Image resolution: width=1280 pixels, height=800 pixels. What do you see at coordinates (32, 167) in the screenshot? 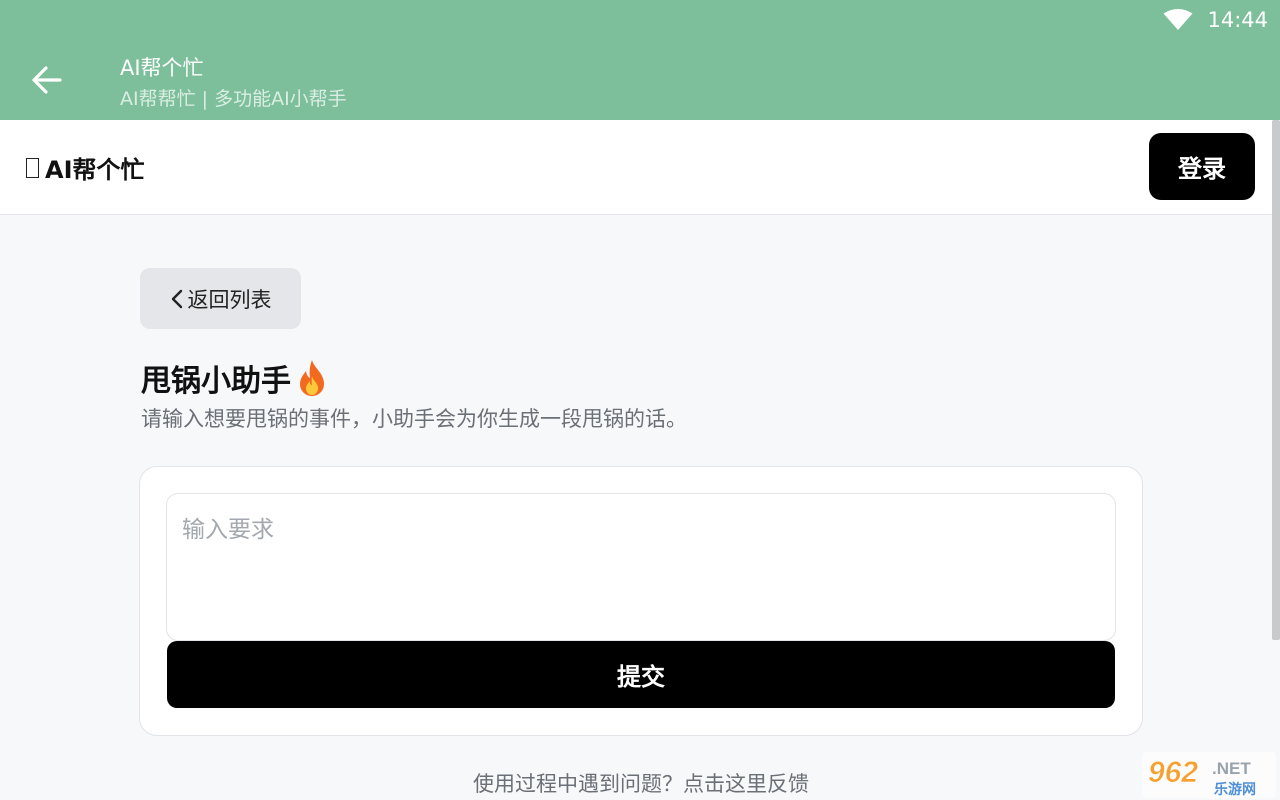
I see `brand-glyph-icon` at bounding box center [32, 167].